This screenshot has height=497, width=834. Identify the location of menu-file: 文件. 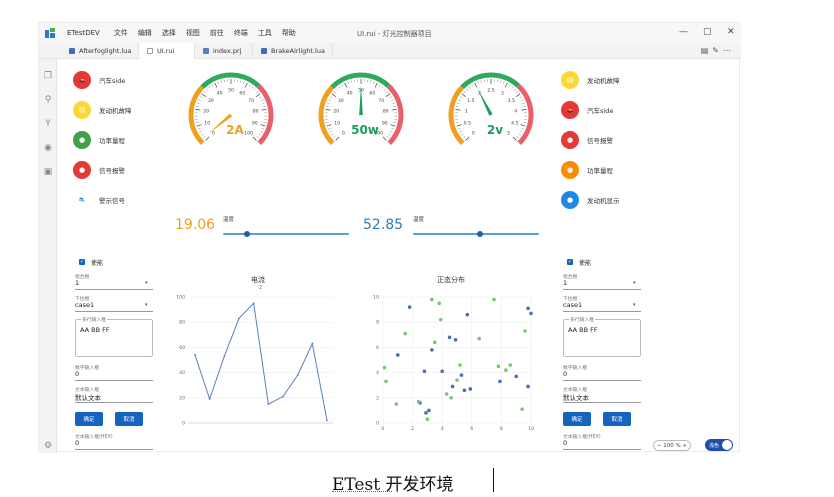
(121, 33).